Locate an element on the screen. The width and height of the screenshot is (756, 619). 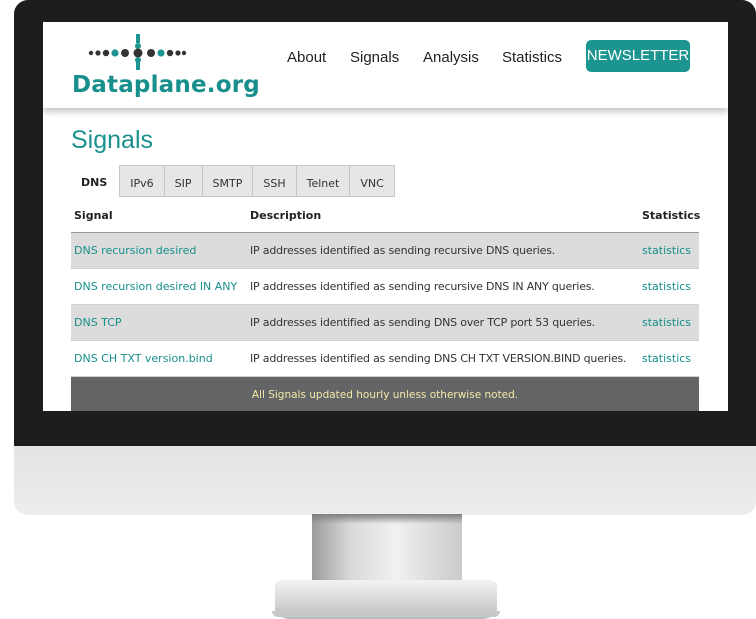
nav-analysis: Analysis is located at coordinates (451, 57).